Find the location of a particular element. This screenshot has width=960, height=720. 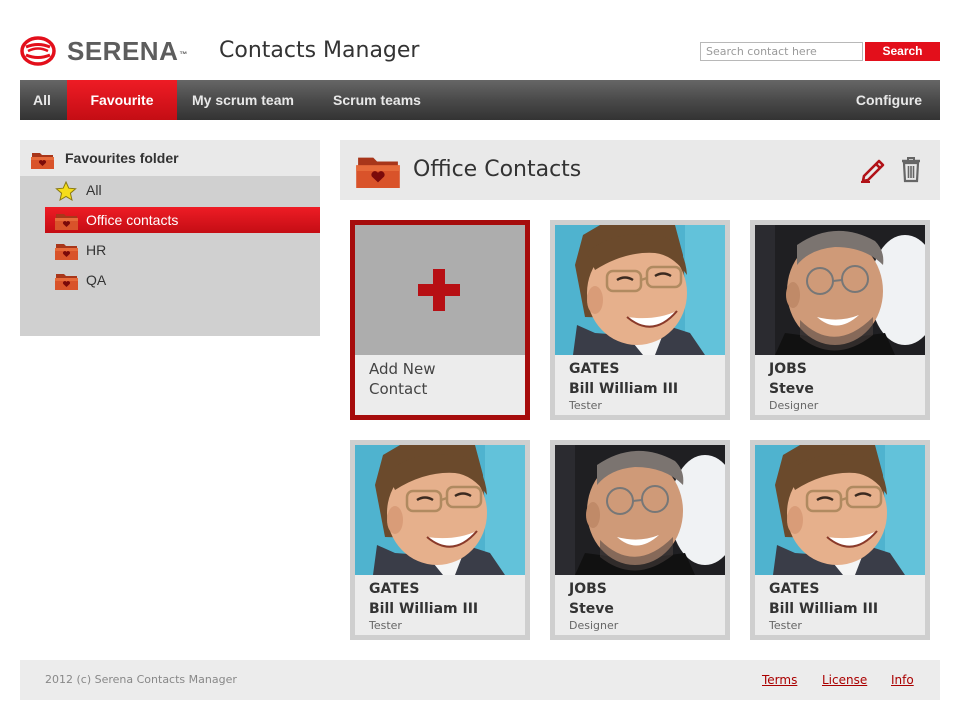

add-contact-card: Add New Contact is located at coordinates (440, 320).